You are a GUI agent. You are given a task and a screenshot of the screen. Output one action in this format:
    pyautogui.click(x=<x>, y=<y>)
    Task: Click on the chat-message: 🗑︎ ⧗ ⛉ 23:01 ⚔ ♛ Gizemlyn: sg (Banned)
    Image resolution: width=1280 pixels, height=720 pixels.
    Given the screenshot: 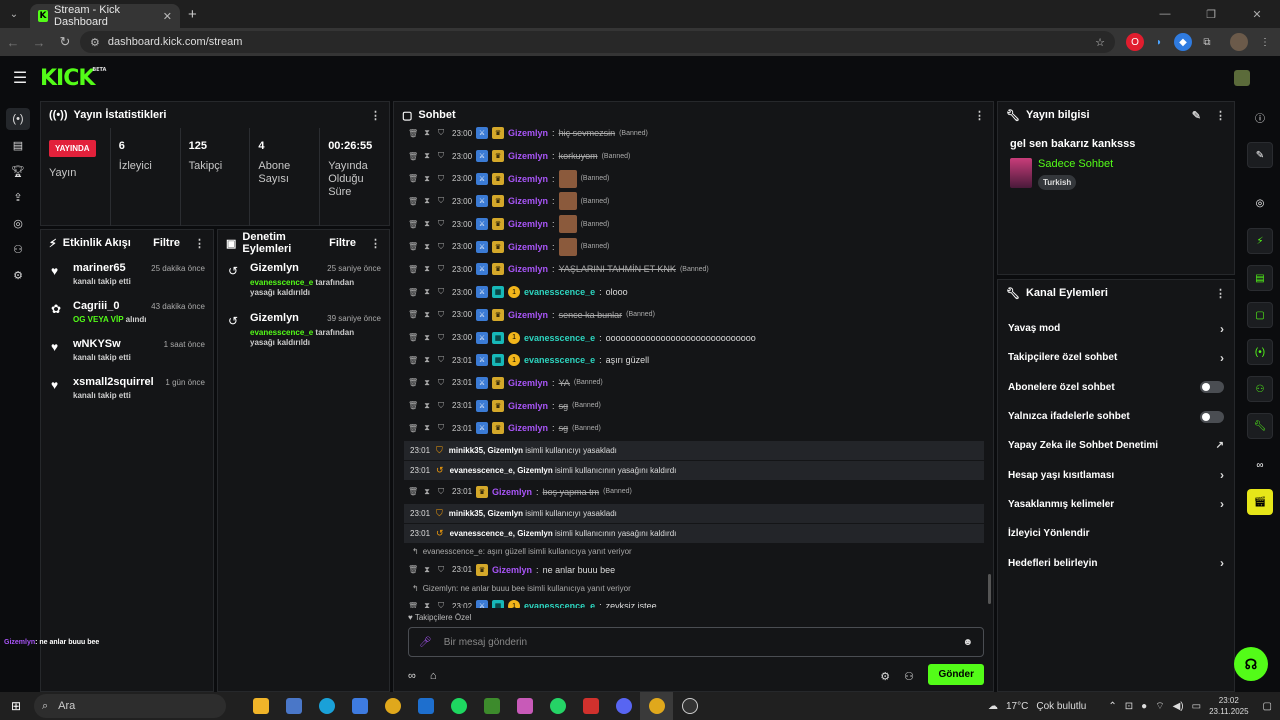 What is the action you would take?
    pyautogui.click(x=694, y=405)
    